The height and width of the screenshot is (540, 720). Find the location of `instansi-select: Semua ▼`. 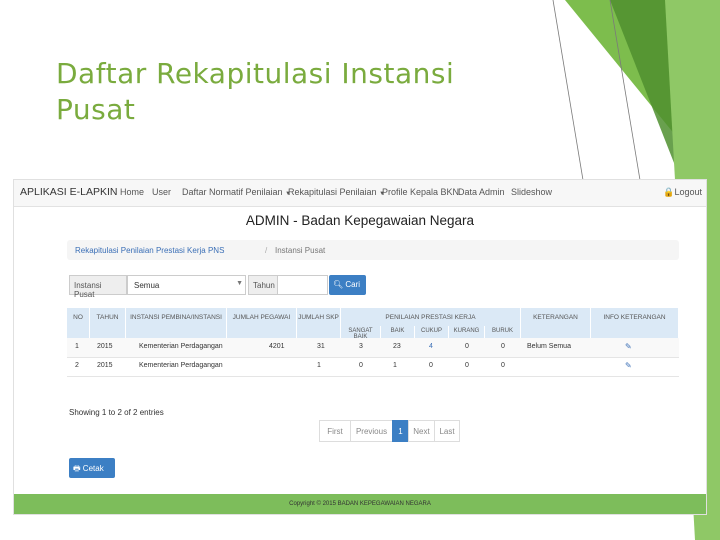

instansi-select: Semua ▼ is located at coordinates (186, 285).